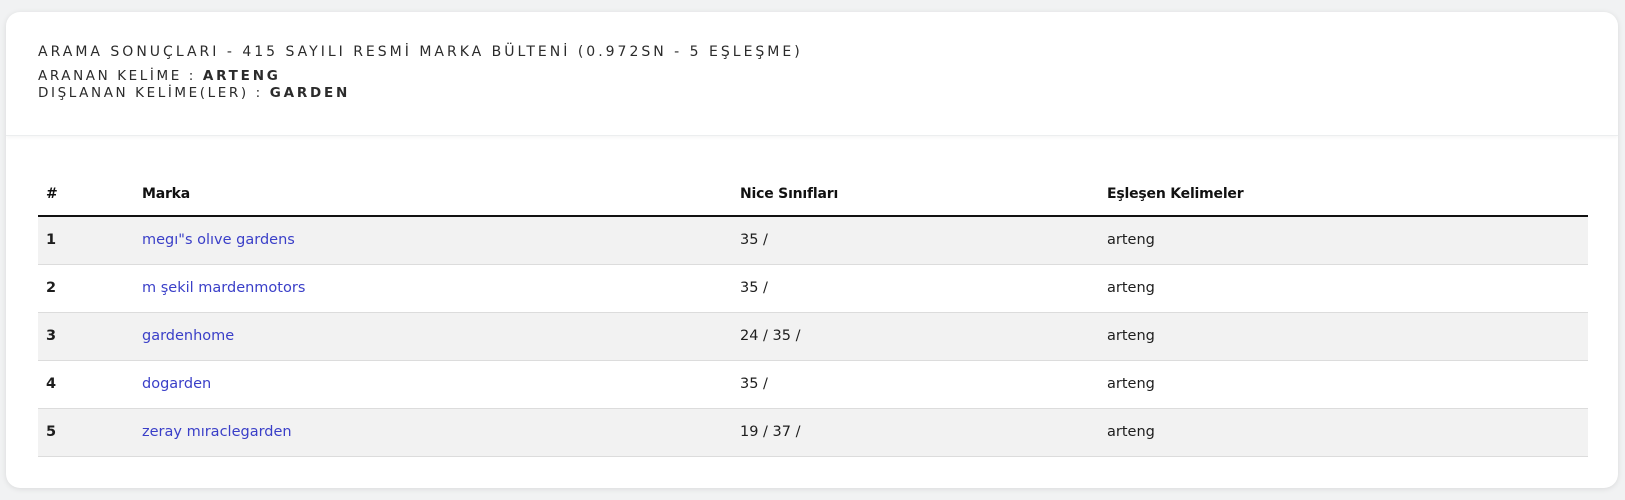 Image resolution: width=1625 pixels, height=500 pixels. Describe the element at coordinates (176, 384) in the screenshot. I see `brand-link: dogarden` at that location.